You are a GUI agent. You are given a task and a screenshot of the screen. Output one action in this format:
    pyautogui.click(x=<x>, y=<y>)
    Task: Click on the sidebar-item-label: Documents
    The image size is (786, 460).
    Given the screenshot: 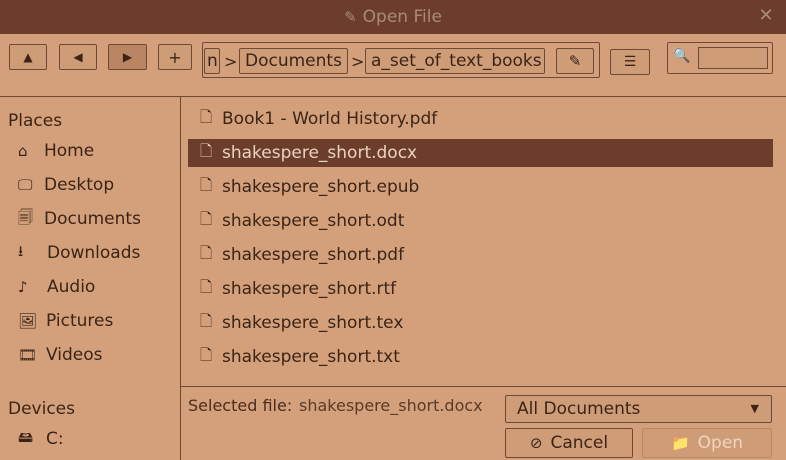 What is the action you would take?
    pyautogui.click(x=92, y=219)
    